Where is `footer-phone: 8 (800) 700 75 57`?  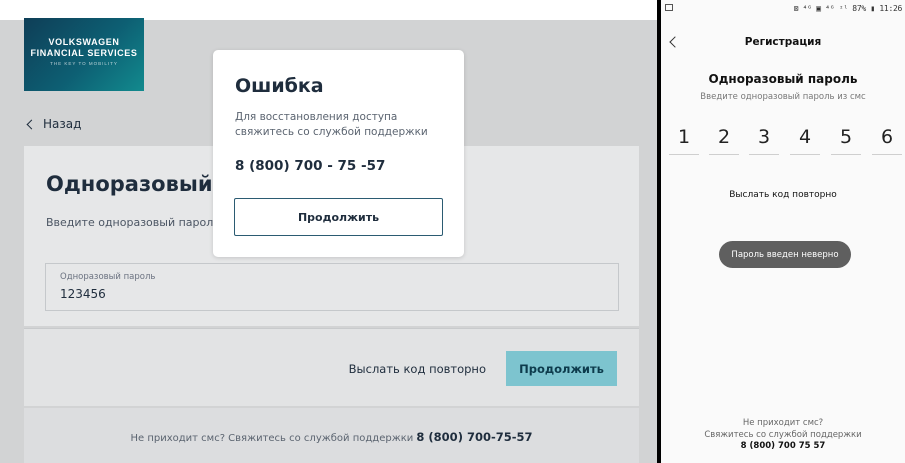 footer-phone: 8 (800) 700 75 57 is located at coordinates (783, 447).